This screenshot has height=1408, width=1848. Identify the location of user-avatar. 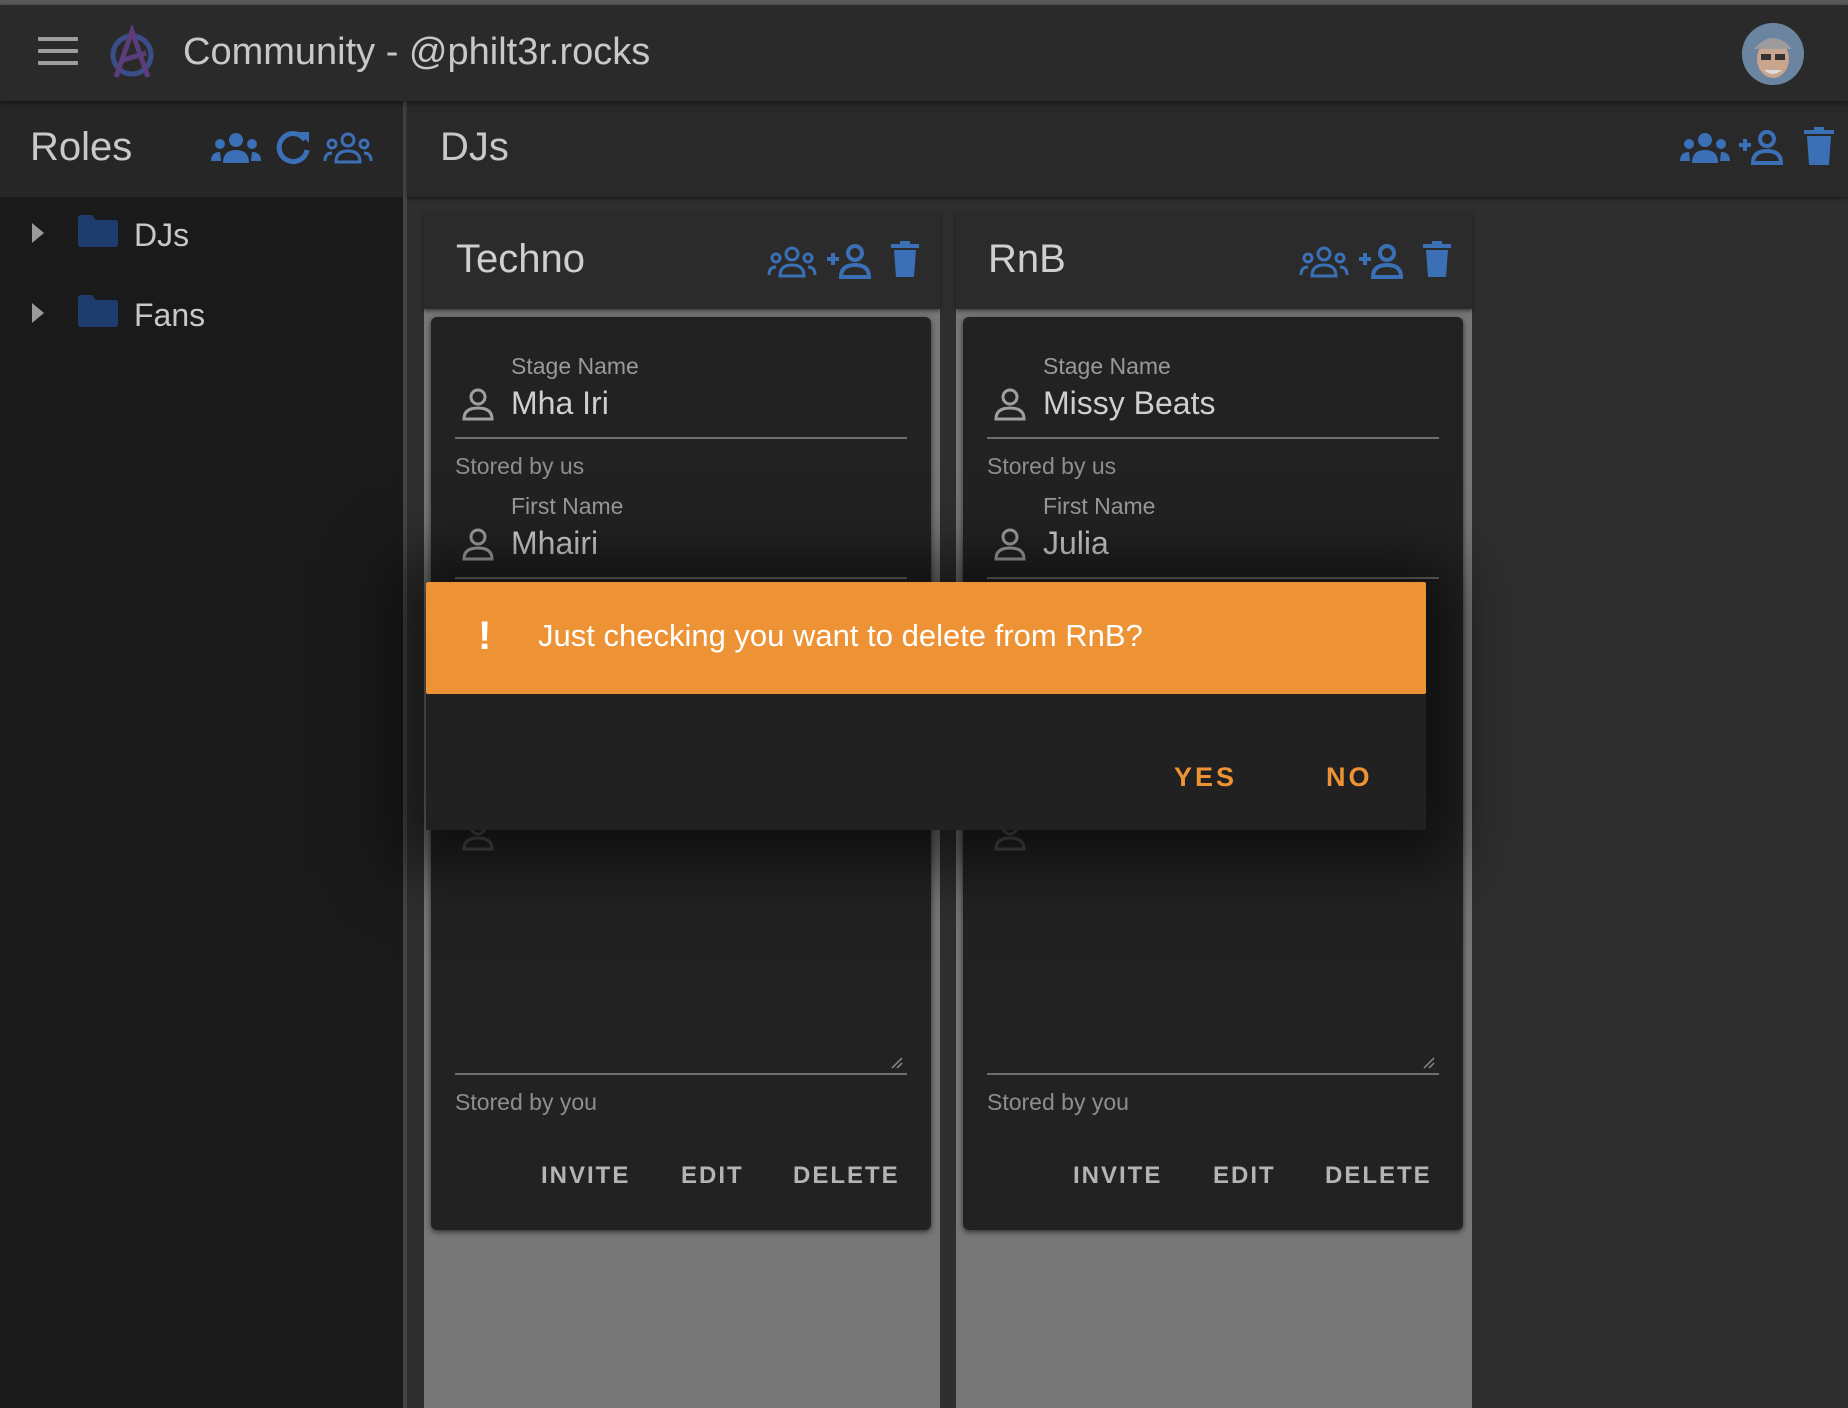
(1773, 54).